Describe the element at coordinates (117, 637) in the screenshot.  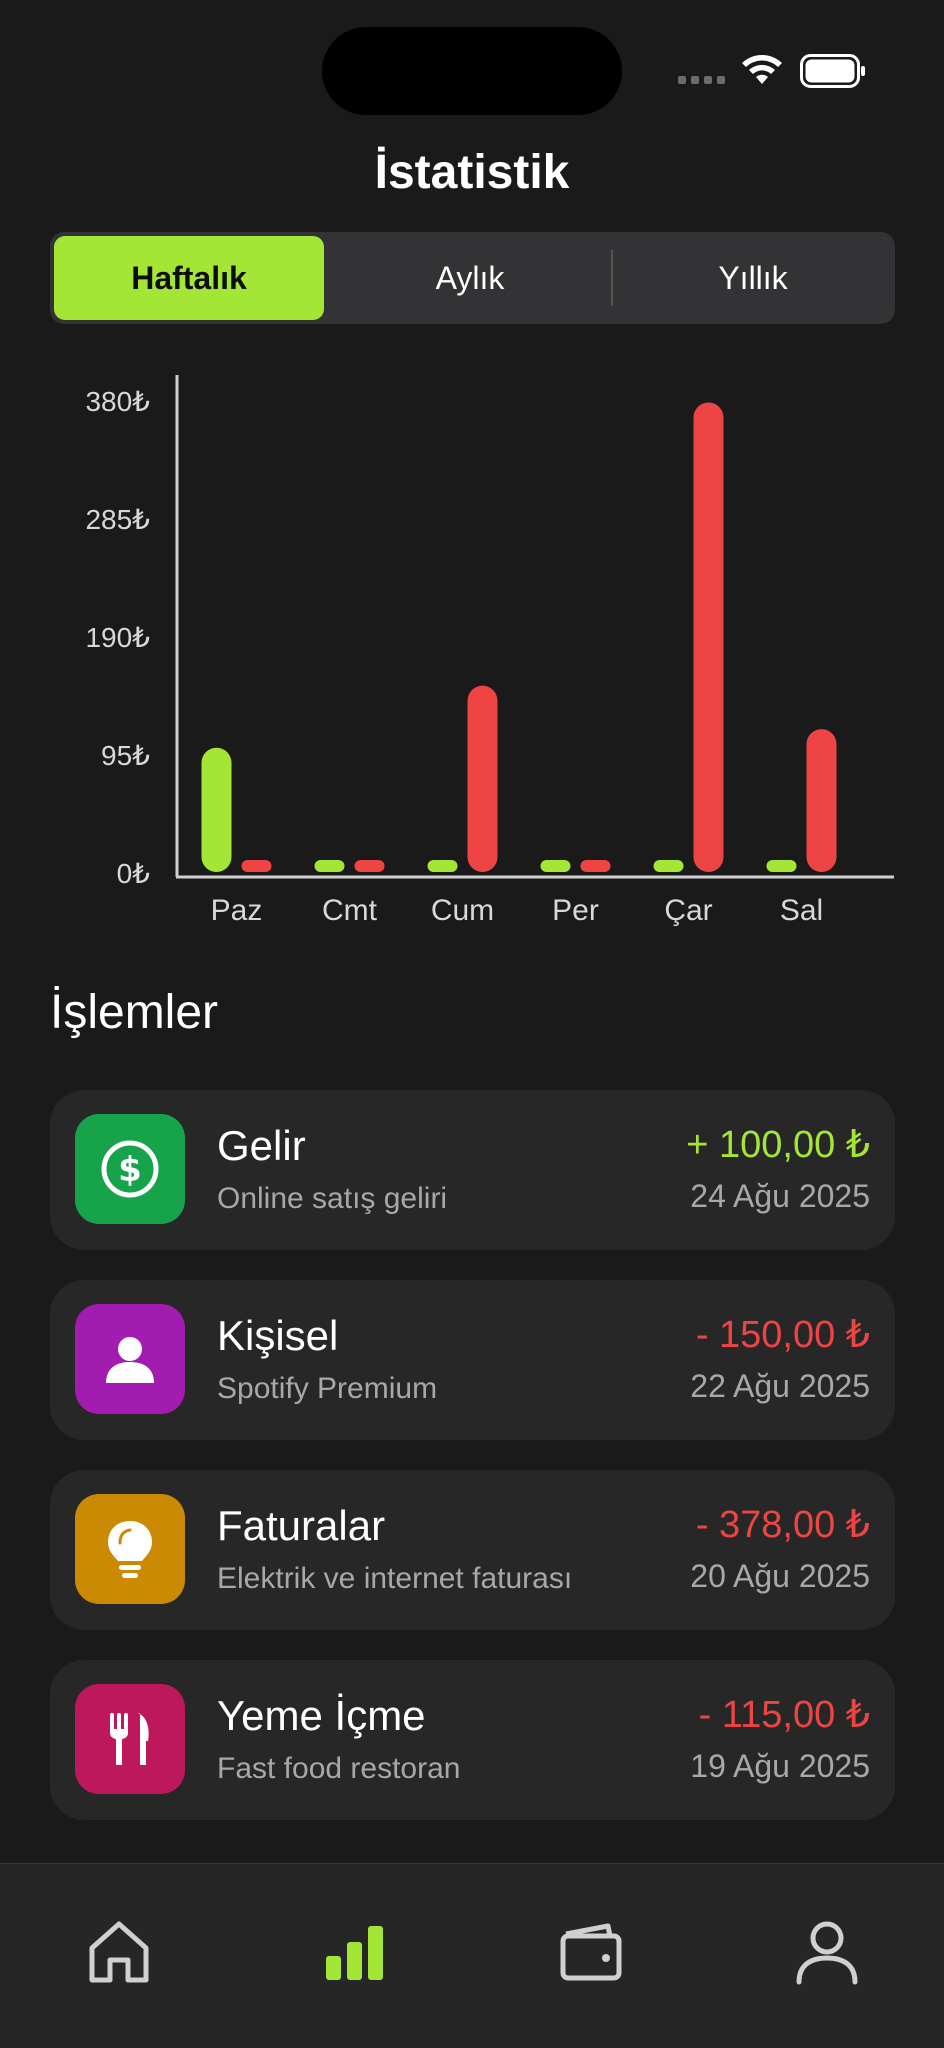
I see `y-tick-label: 190₺` at that location.